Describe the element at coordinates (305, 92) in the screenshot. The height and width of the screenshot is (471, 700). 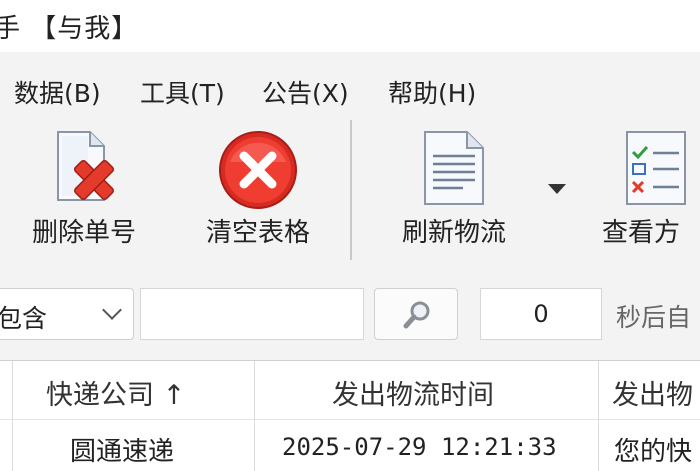
I see `menu-notice: 公告(X)` at that location.